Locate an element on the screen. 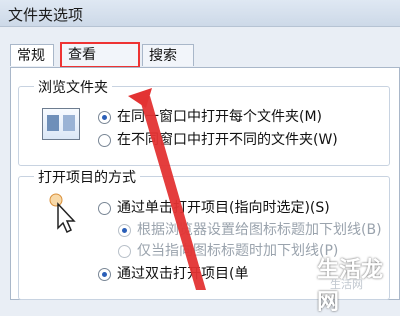  window-titlebar: 文件夹选项 is located at coordinates (200, 13).